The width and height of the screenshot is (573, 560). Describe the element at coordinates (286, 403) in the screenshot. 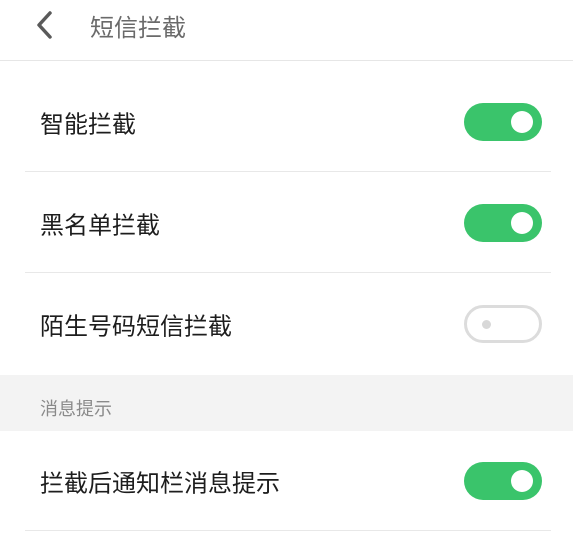

I see `section-header-notifications: 消息提示` at that location.